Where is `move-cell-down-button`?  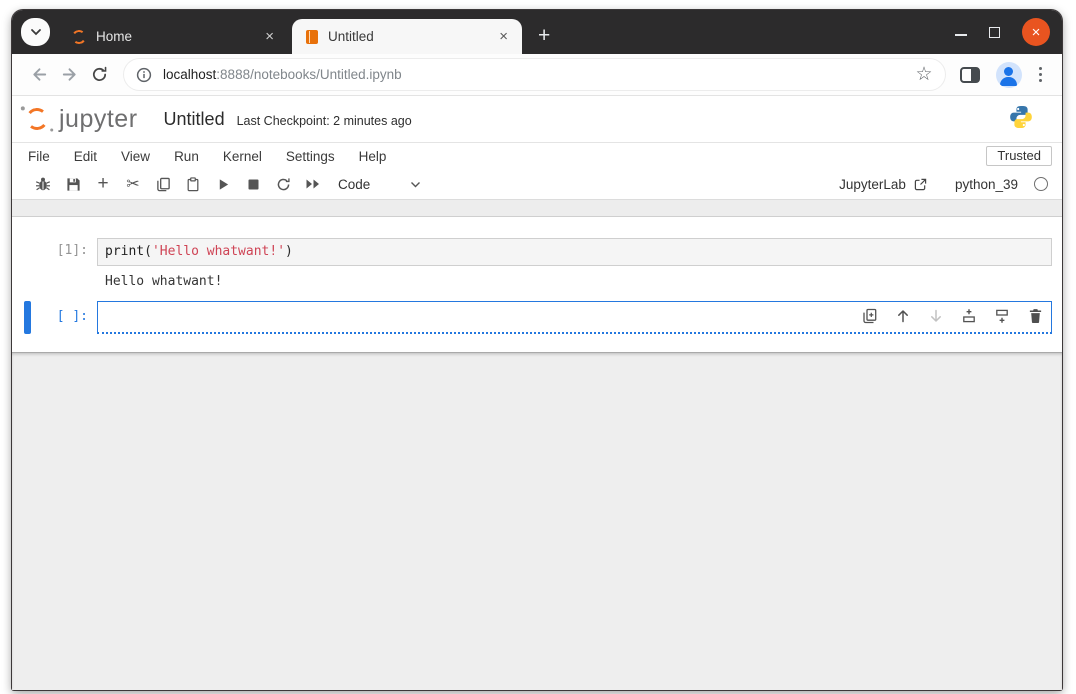
move-cell-down-button is located at coordinates (936, 316).